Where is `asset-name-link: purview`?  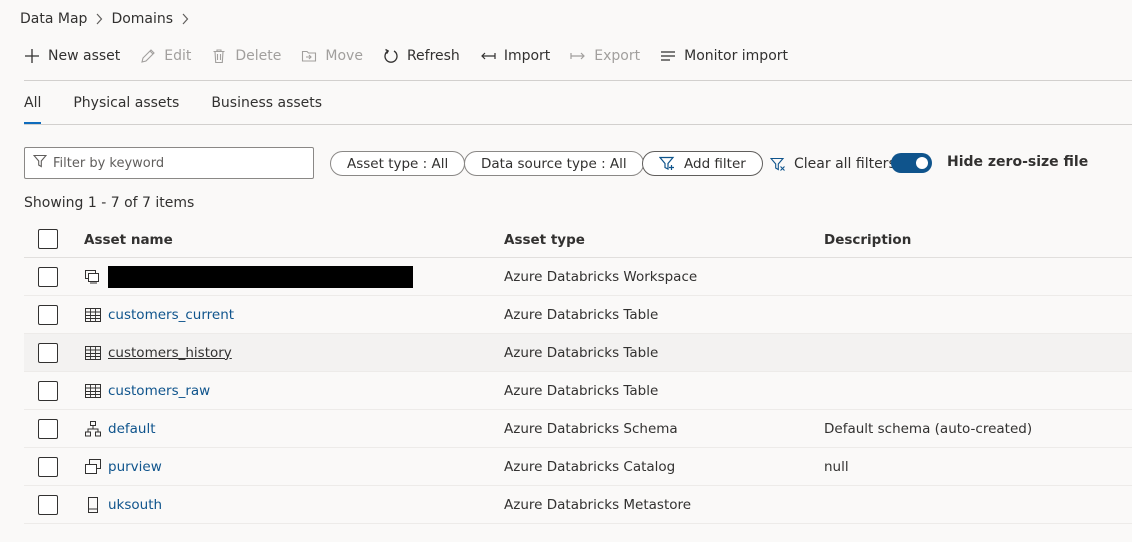 asset-name-link: purview is located at coordinates (135, 467).